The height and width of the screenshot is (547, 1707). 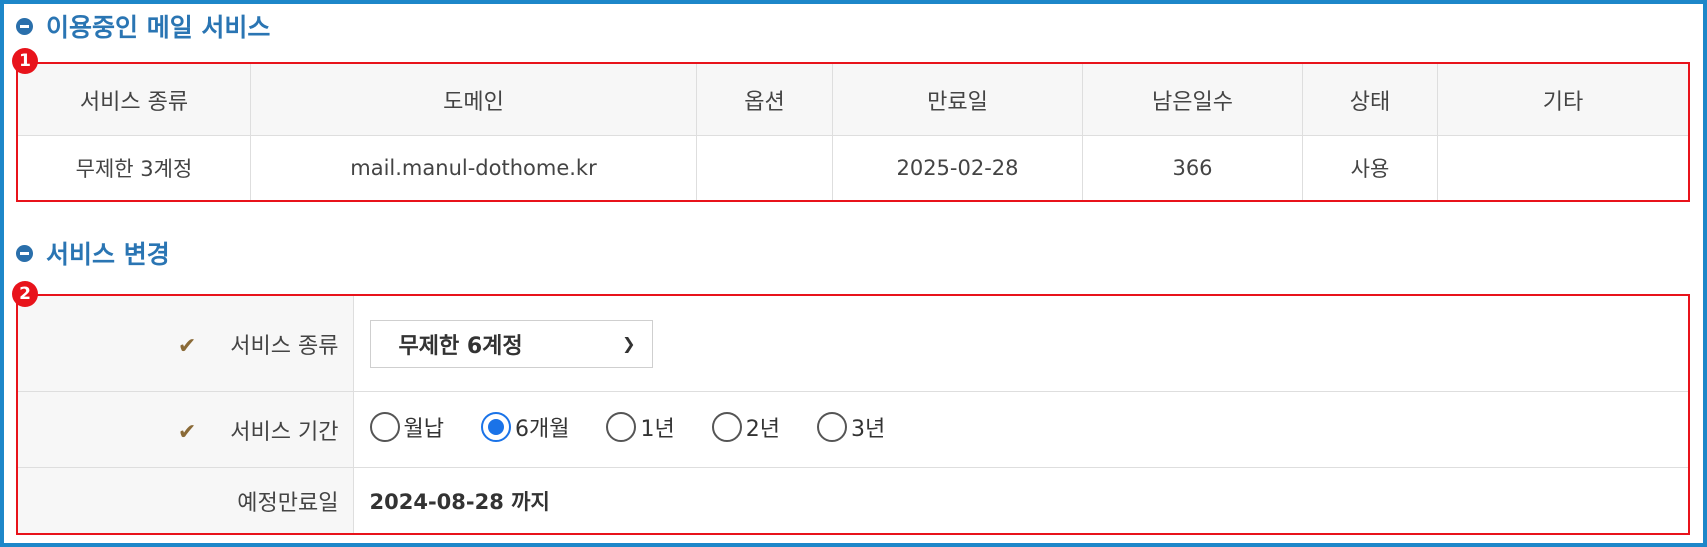 I want to click on period-label: 서비스 기간, so click(x=284, y=432).